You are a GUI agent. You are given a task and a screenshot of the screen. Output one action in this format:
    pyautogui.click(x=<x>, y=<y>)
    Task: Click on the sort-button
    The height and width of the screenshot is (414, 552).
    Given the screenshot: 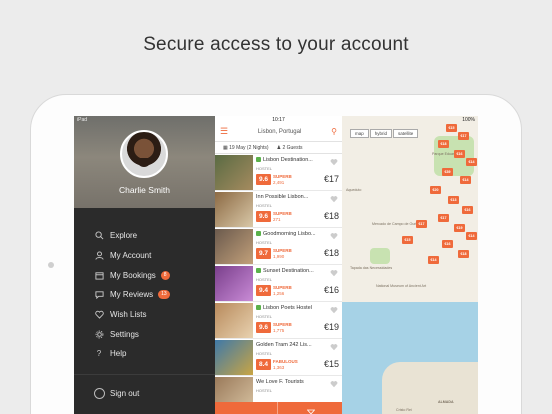 What is the action you would take?
    pyautogui.click(x=246, y=408)
    